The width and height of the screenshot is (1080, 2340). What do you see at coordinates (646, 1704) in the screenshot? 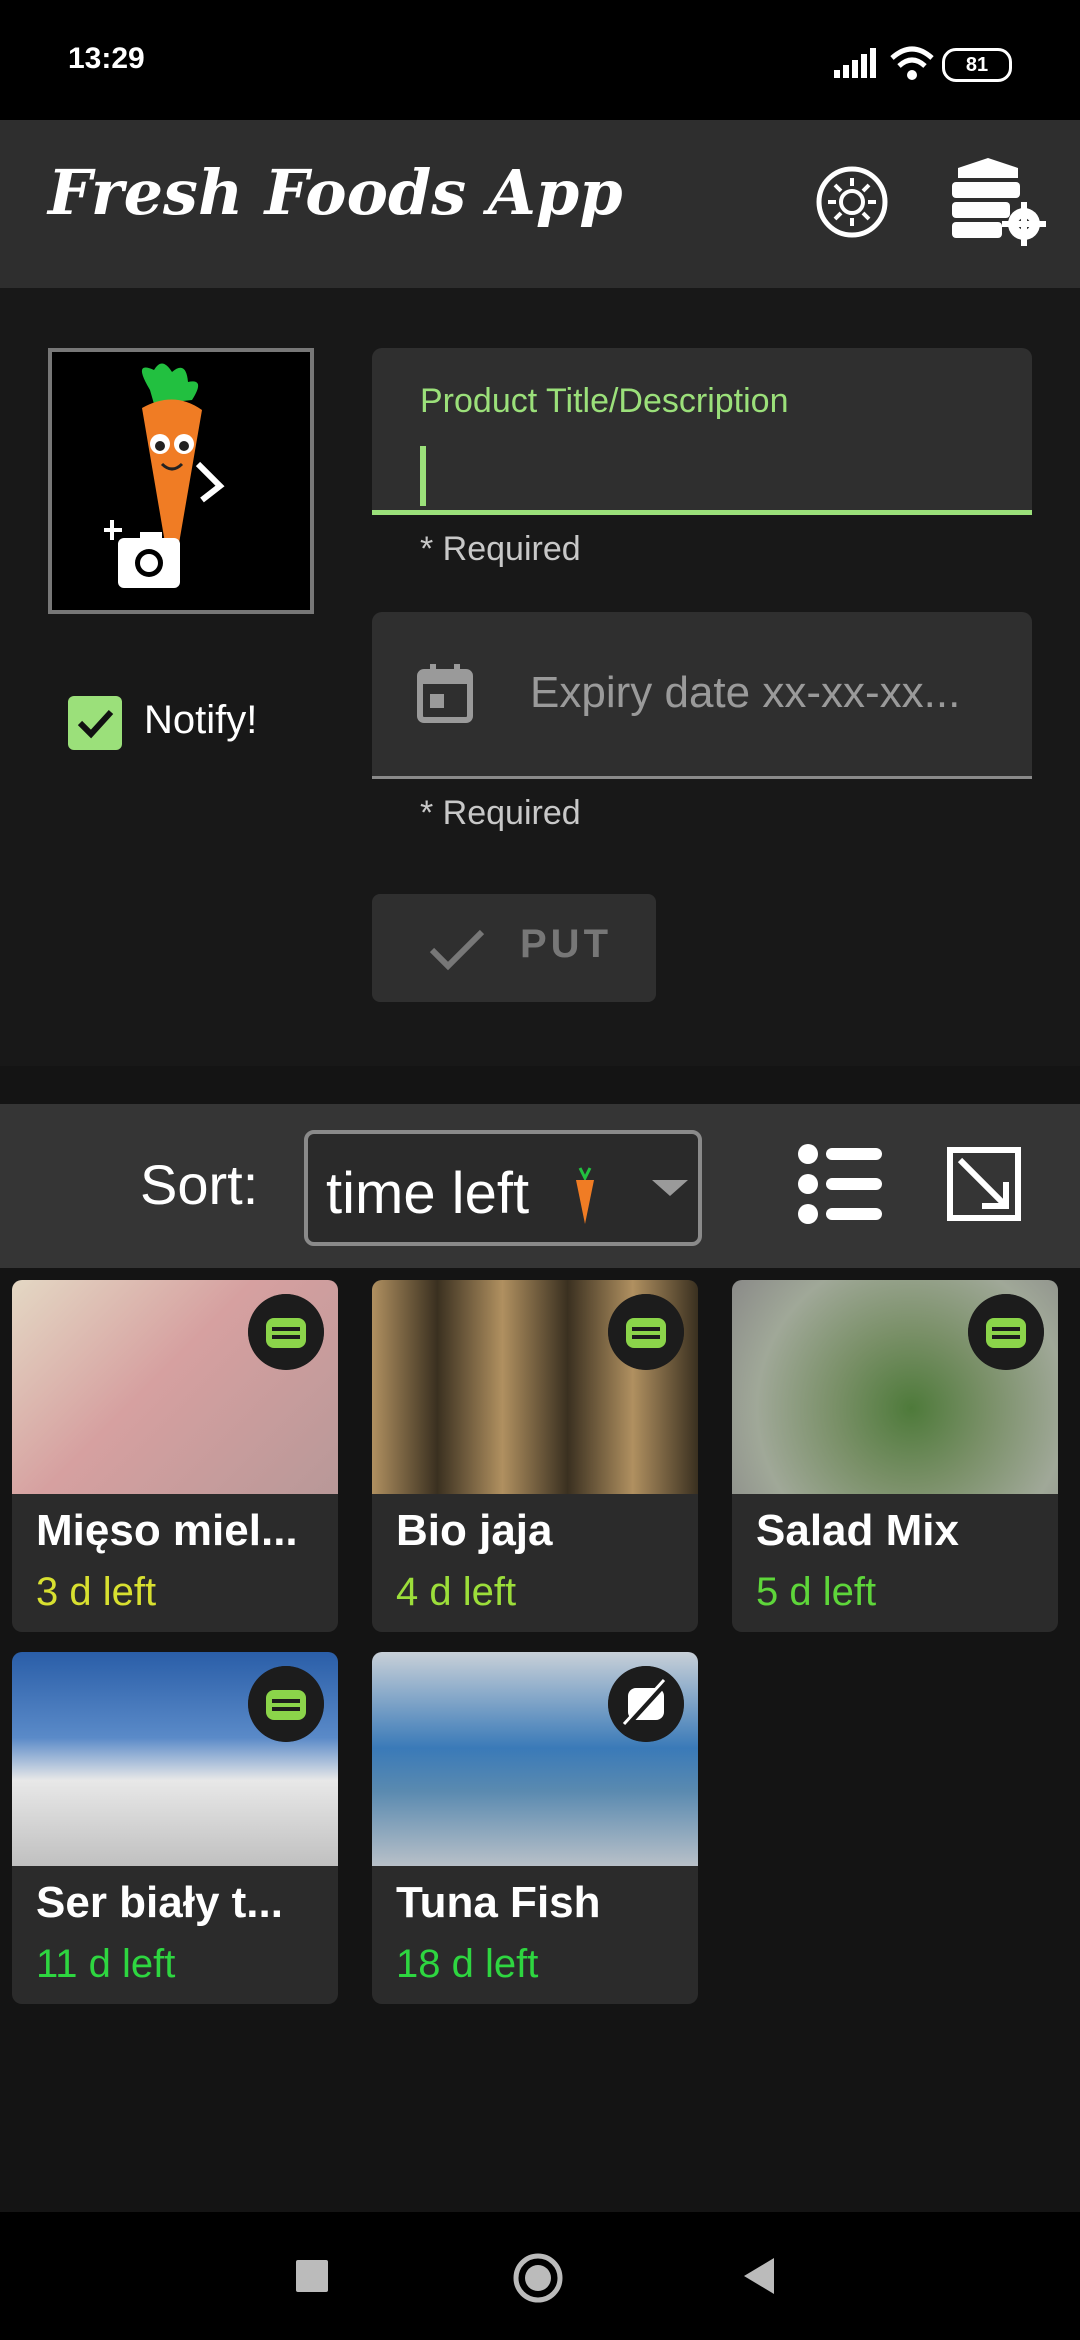
I see `sealed-package-icon` at bounding box center [646, 1704].